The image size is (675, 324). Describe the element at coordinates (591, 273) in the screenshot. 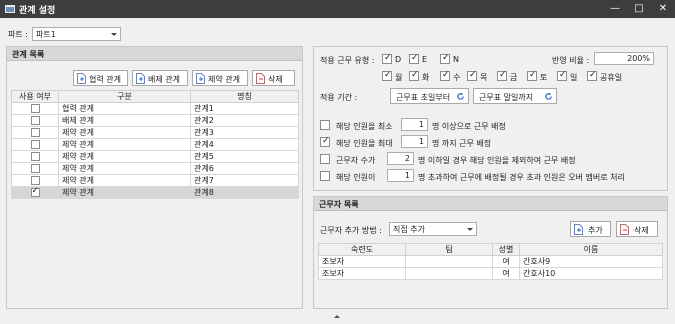

I see `worker-name-cell: 간호사10` at that location.